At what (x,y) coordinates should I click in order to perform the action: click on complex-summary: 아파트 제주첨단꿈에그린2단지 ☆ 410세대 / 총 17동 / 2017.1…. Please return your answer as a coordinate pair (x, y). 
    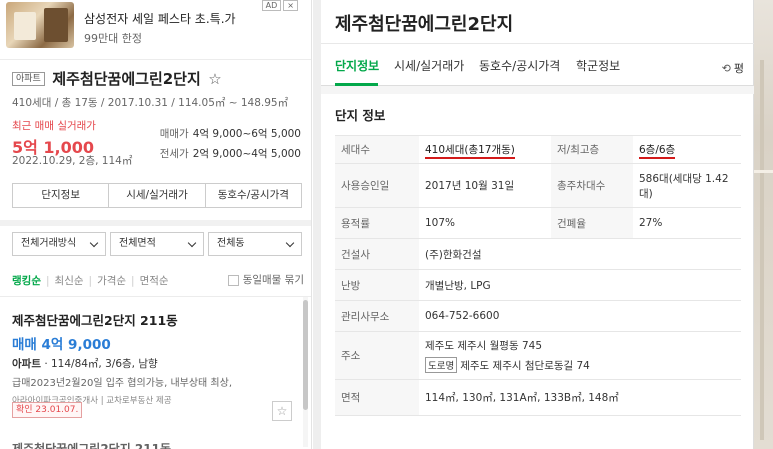
    Looking at the image, I should click on (158, 89).